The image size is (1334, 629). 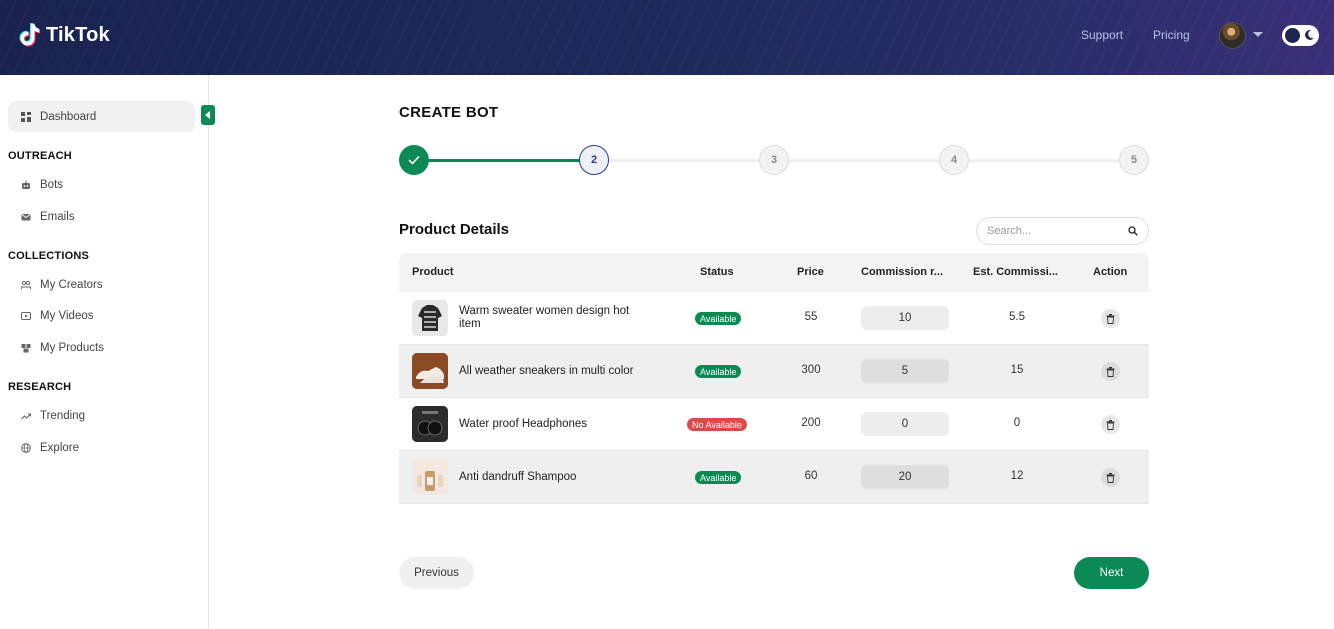 I want to click on sidebar-item-label: My Creators, so click(x=71, y=284).